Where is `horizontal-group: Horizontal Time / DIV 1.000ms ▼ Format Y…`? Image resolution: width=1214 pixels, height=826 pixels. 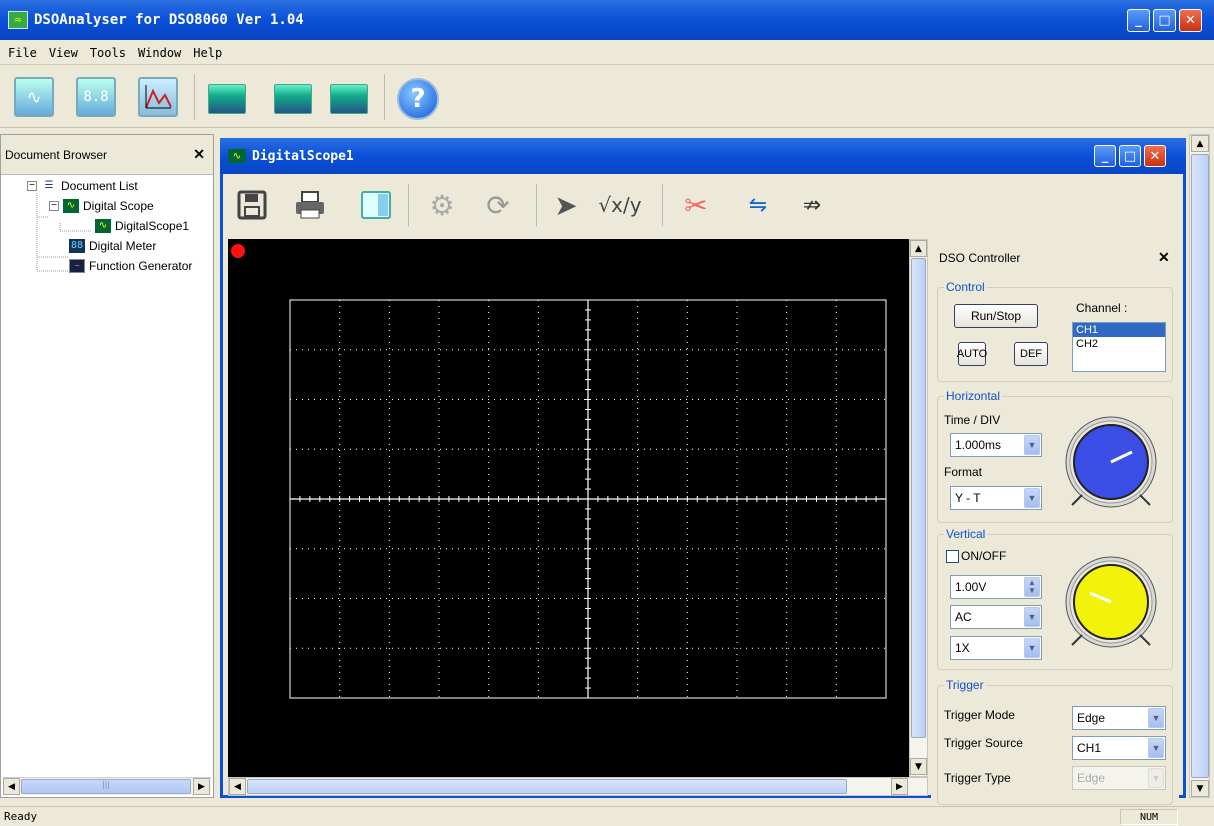
horizontal-group: Horizontal Time / DIV 1.000ms ▼ Format Y… is located at coordinates (1055, 456).